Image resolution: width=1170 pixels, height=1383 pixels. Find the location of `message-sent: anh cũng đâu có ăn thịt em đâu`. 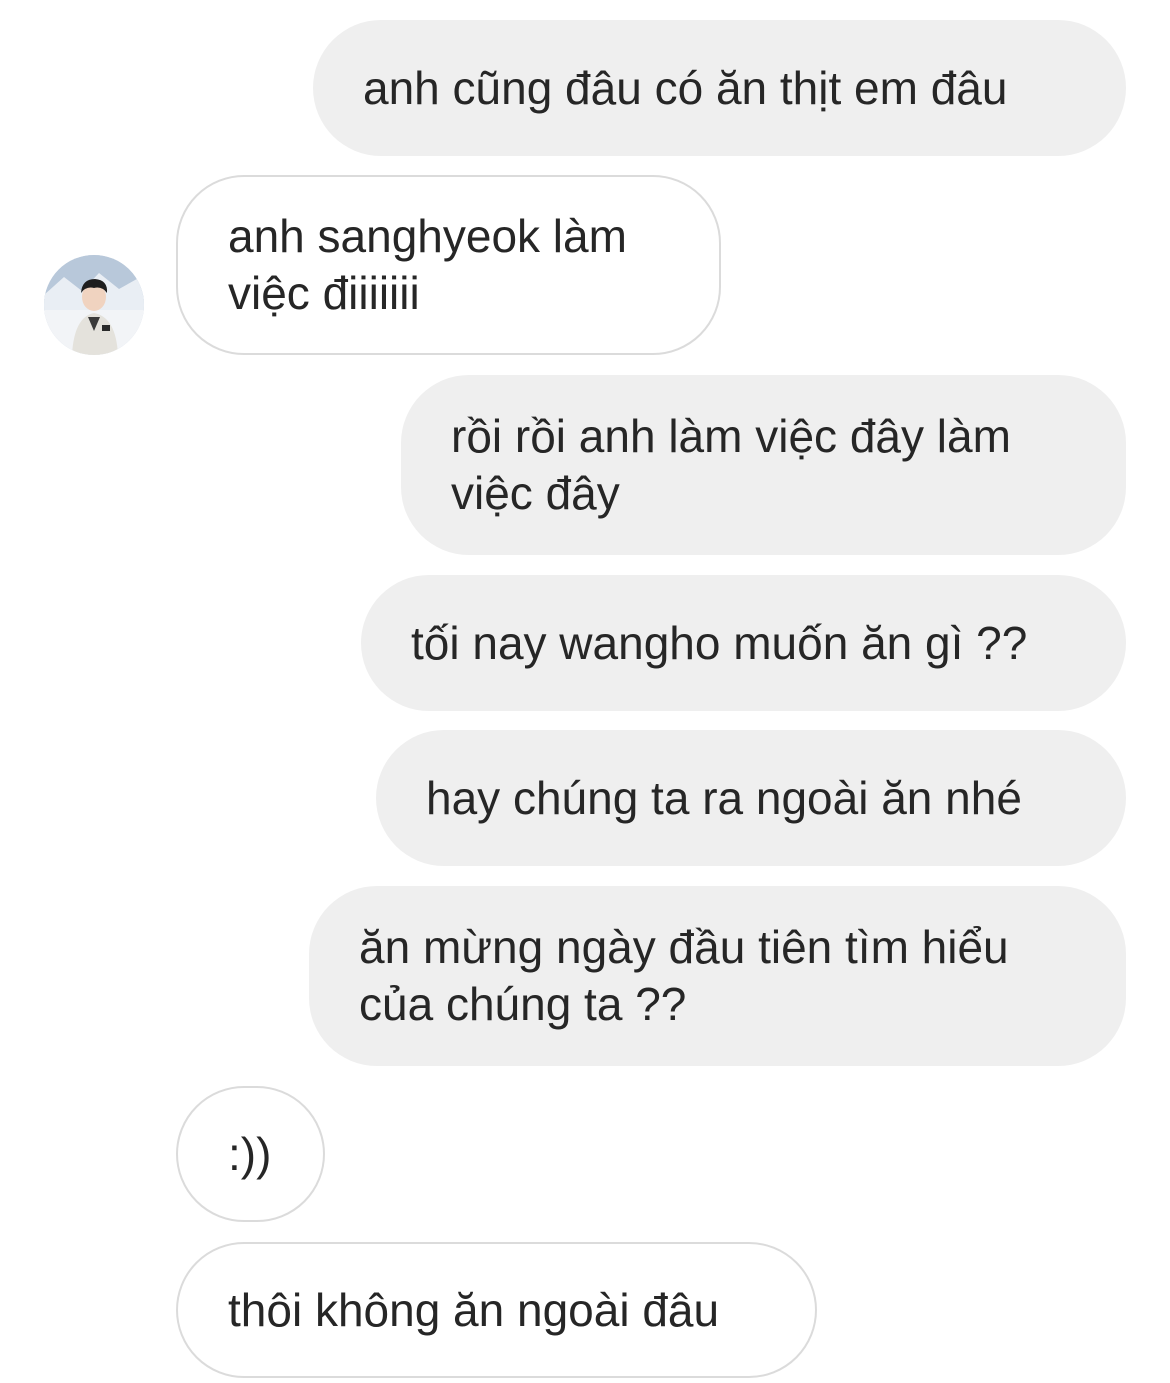

message-sent: anh cũng đâu có ăn thịt em đâu is located at coordinates (719, 88).